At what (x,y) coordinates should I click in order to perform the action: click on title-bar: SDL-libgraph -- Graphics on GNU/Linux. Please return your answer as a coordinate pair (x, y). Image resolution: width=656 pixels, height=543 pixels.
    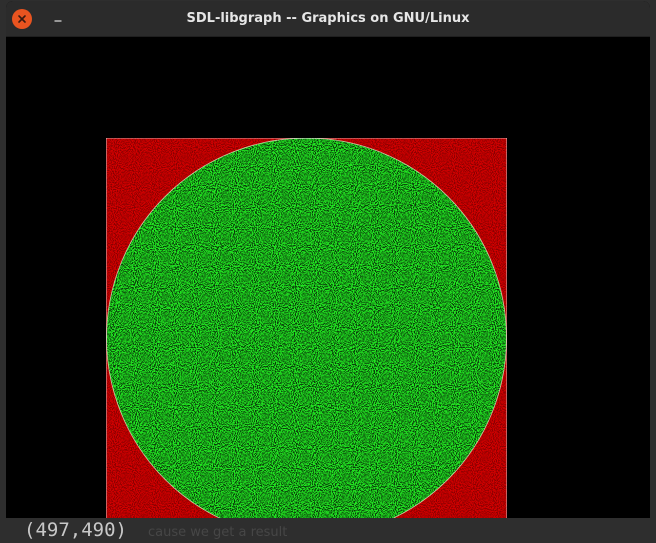
    Looking at the image, I should click on (328, 19).